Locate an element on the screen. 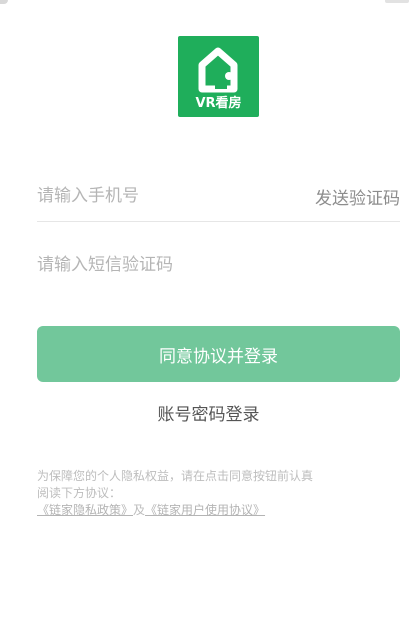 This screenshot has height=619, width=417. privacy-notice-line-1: 为保障您的个人隐私权益，请在点击同意按钮前认真 is located at coordinates (175, 476).